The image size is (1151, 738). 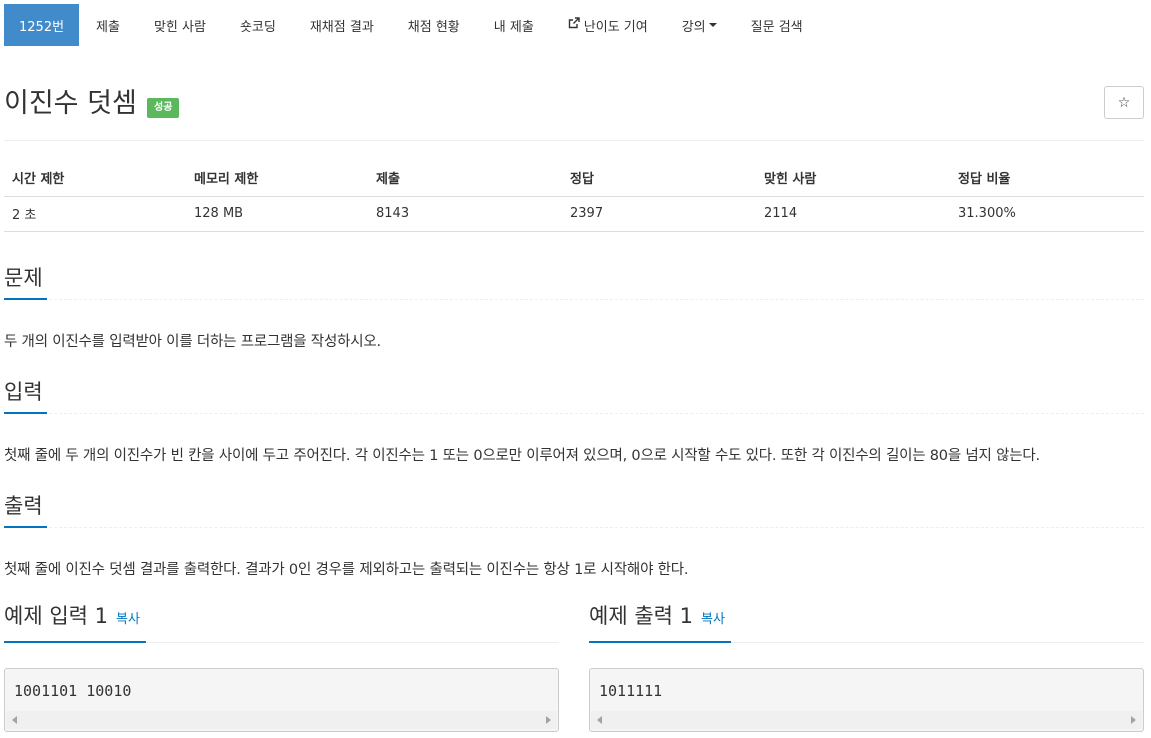 What do you see at coordinates (192, 342) in the screenshot?
I see `problem-description: 두 개의 이진수를 입력받아 이를 더하는 프로그램을 작성하시오.` at bounding box center [192, 342].